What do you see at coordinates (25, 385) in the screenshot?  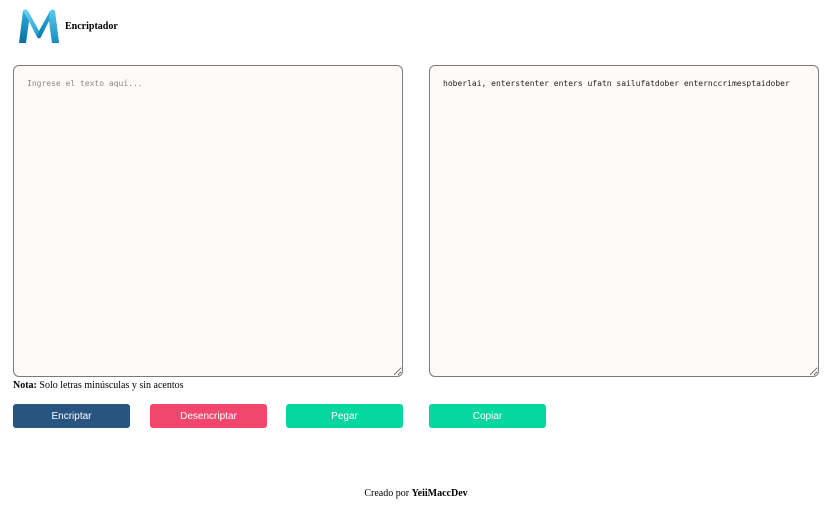 I see `note-label: Nota:` at bounding box center [25, 385].